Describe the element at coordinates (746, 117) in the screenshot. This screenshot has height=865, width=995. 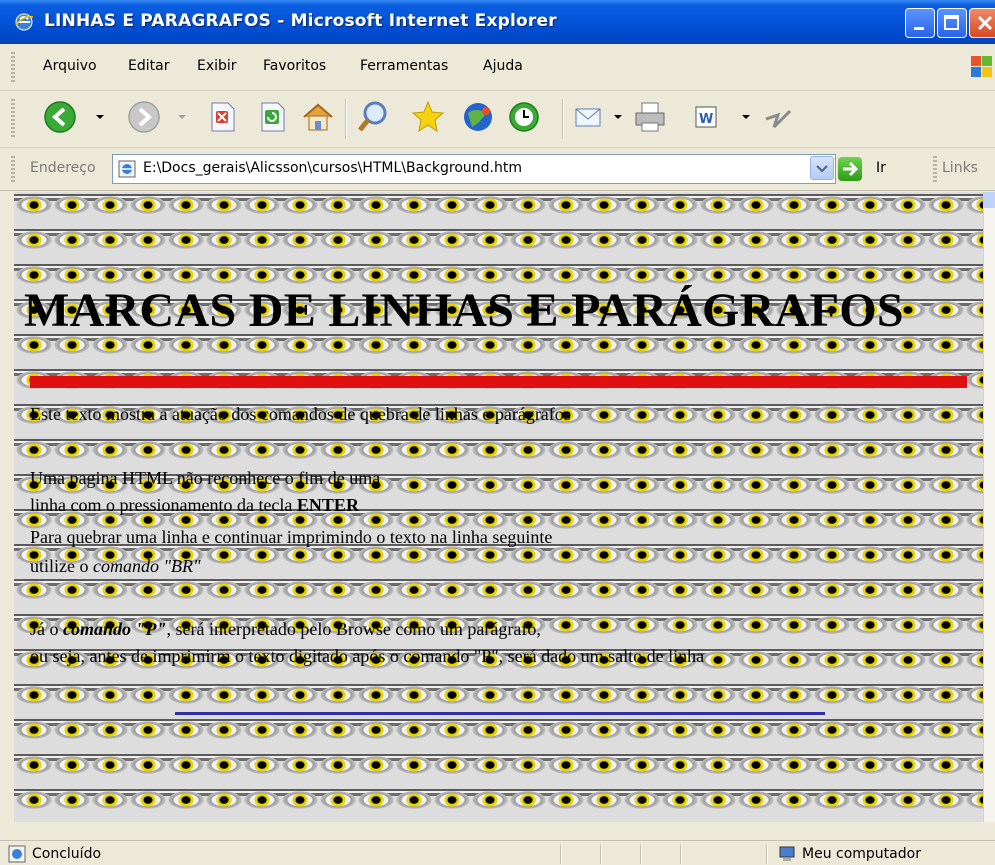
I see `edit-dropdown-icon` at that location.